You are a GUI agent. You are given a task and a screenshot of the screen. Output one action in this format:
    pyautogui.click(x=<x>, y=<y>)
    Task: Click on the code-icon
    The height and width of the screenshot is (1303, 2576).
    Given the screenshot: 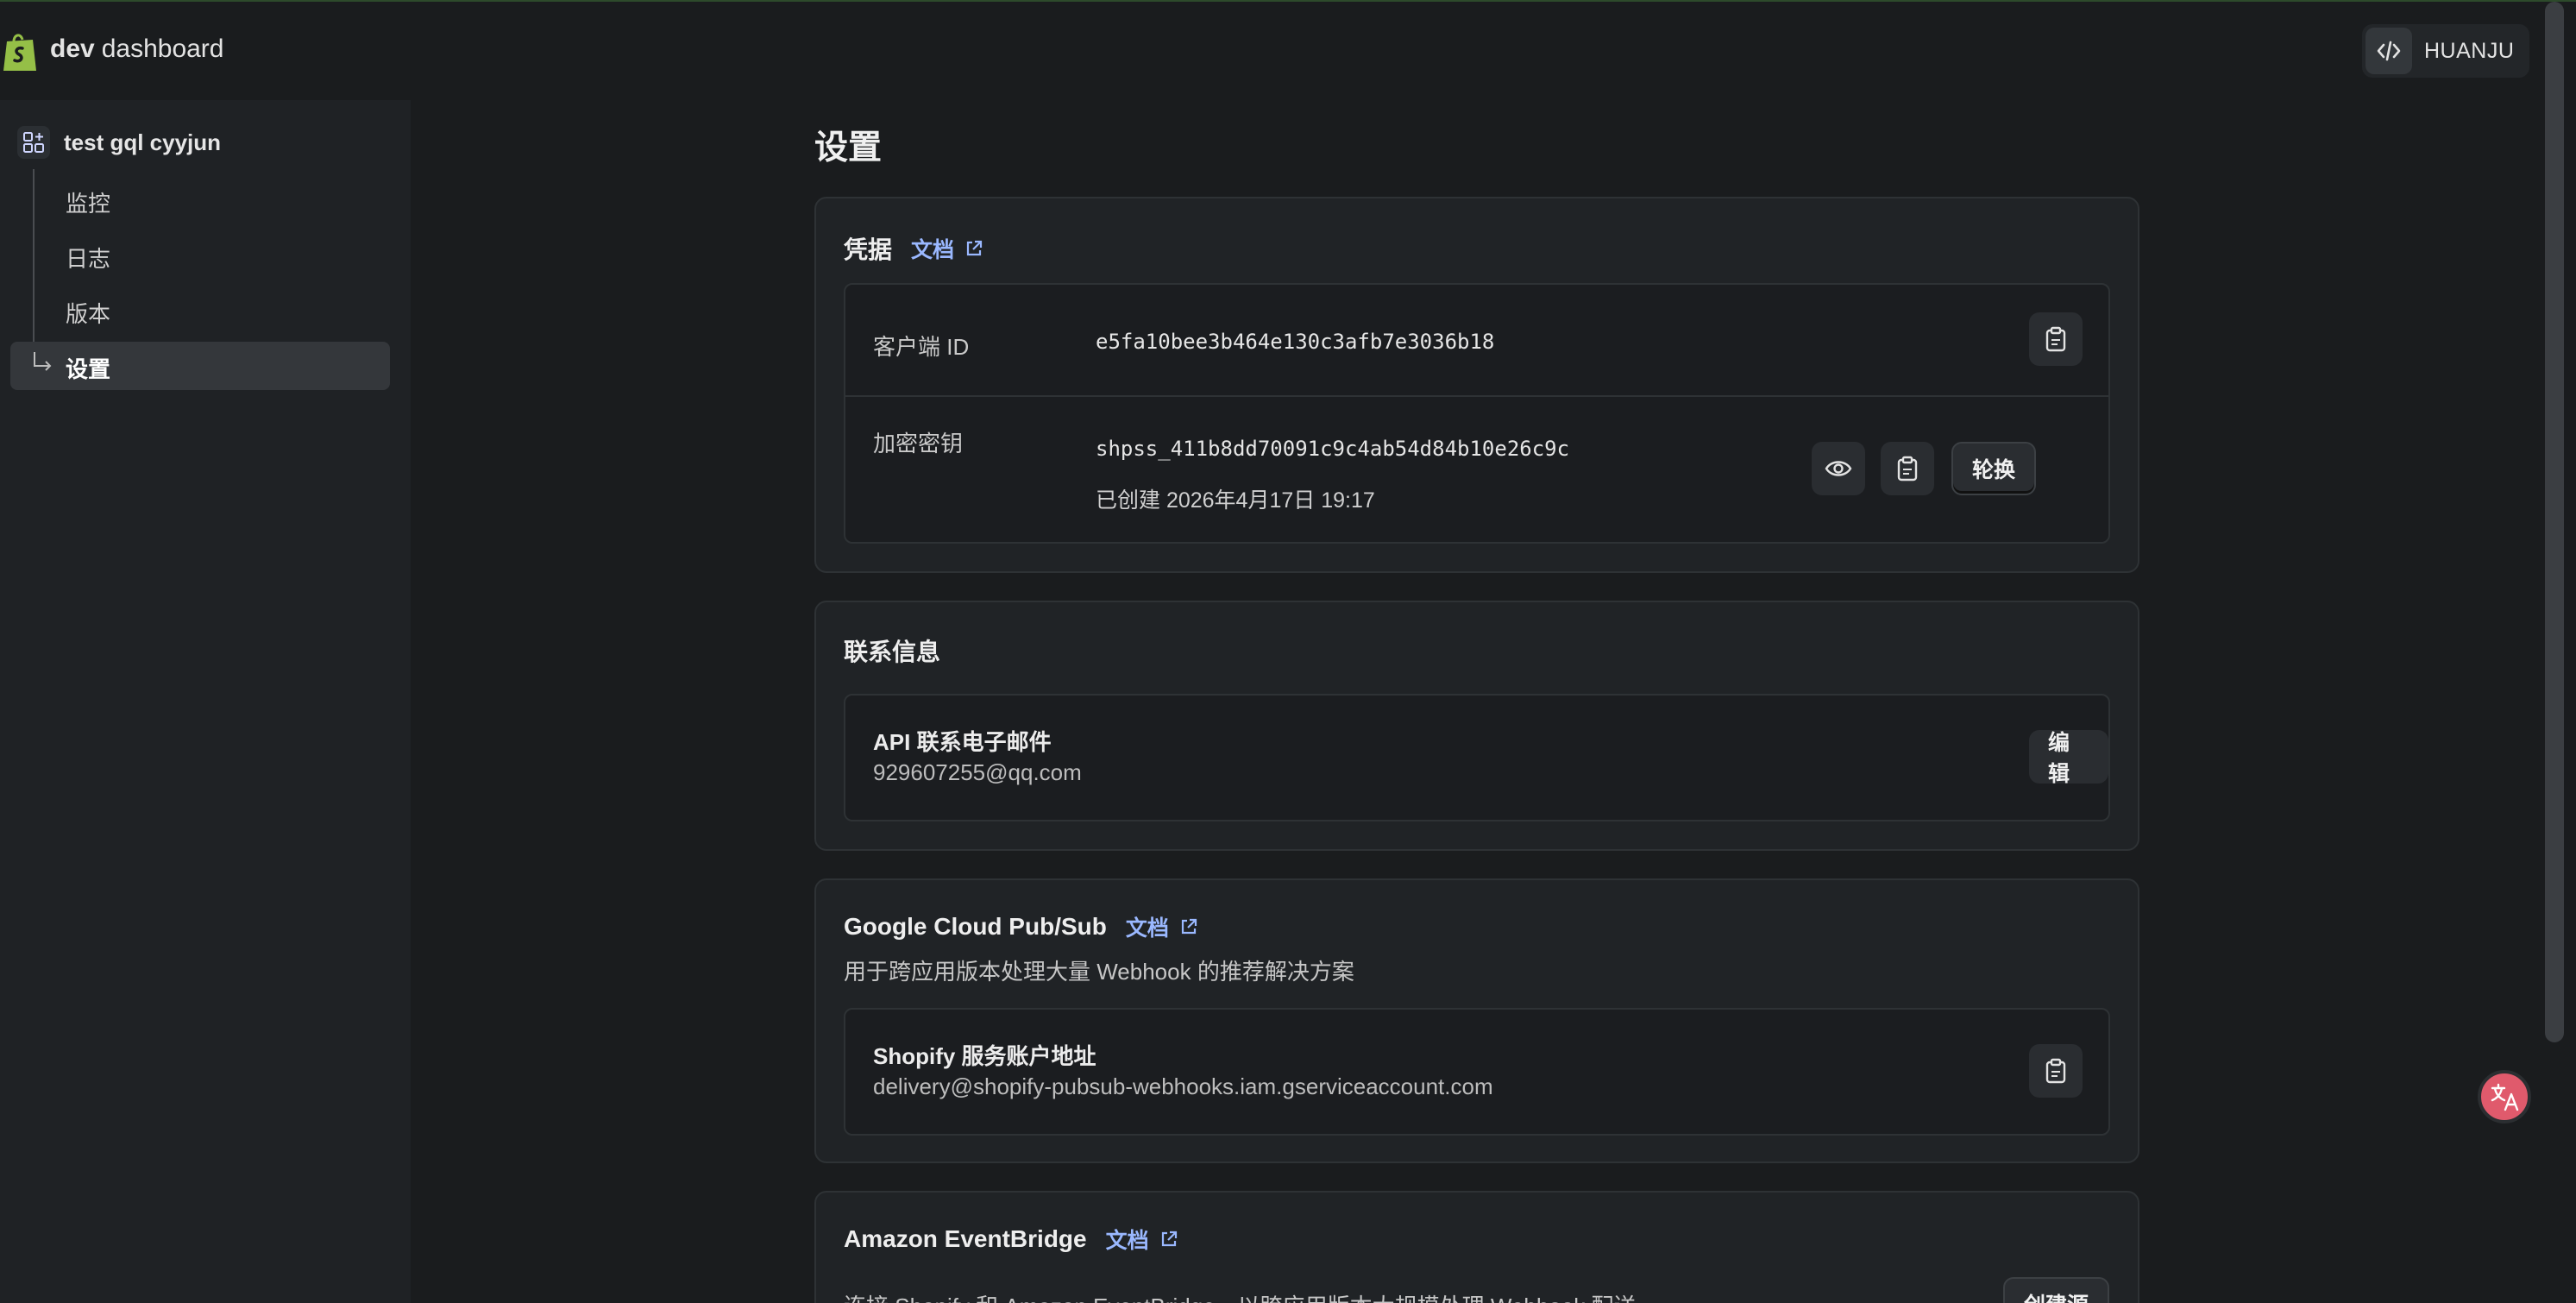 What is the action you would take?
    pyautogui.click(x=2389, y=51)
    